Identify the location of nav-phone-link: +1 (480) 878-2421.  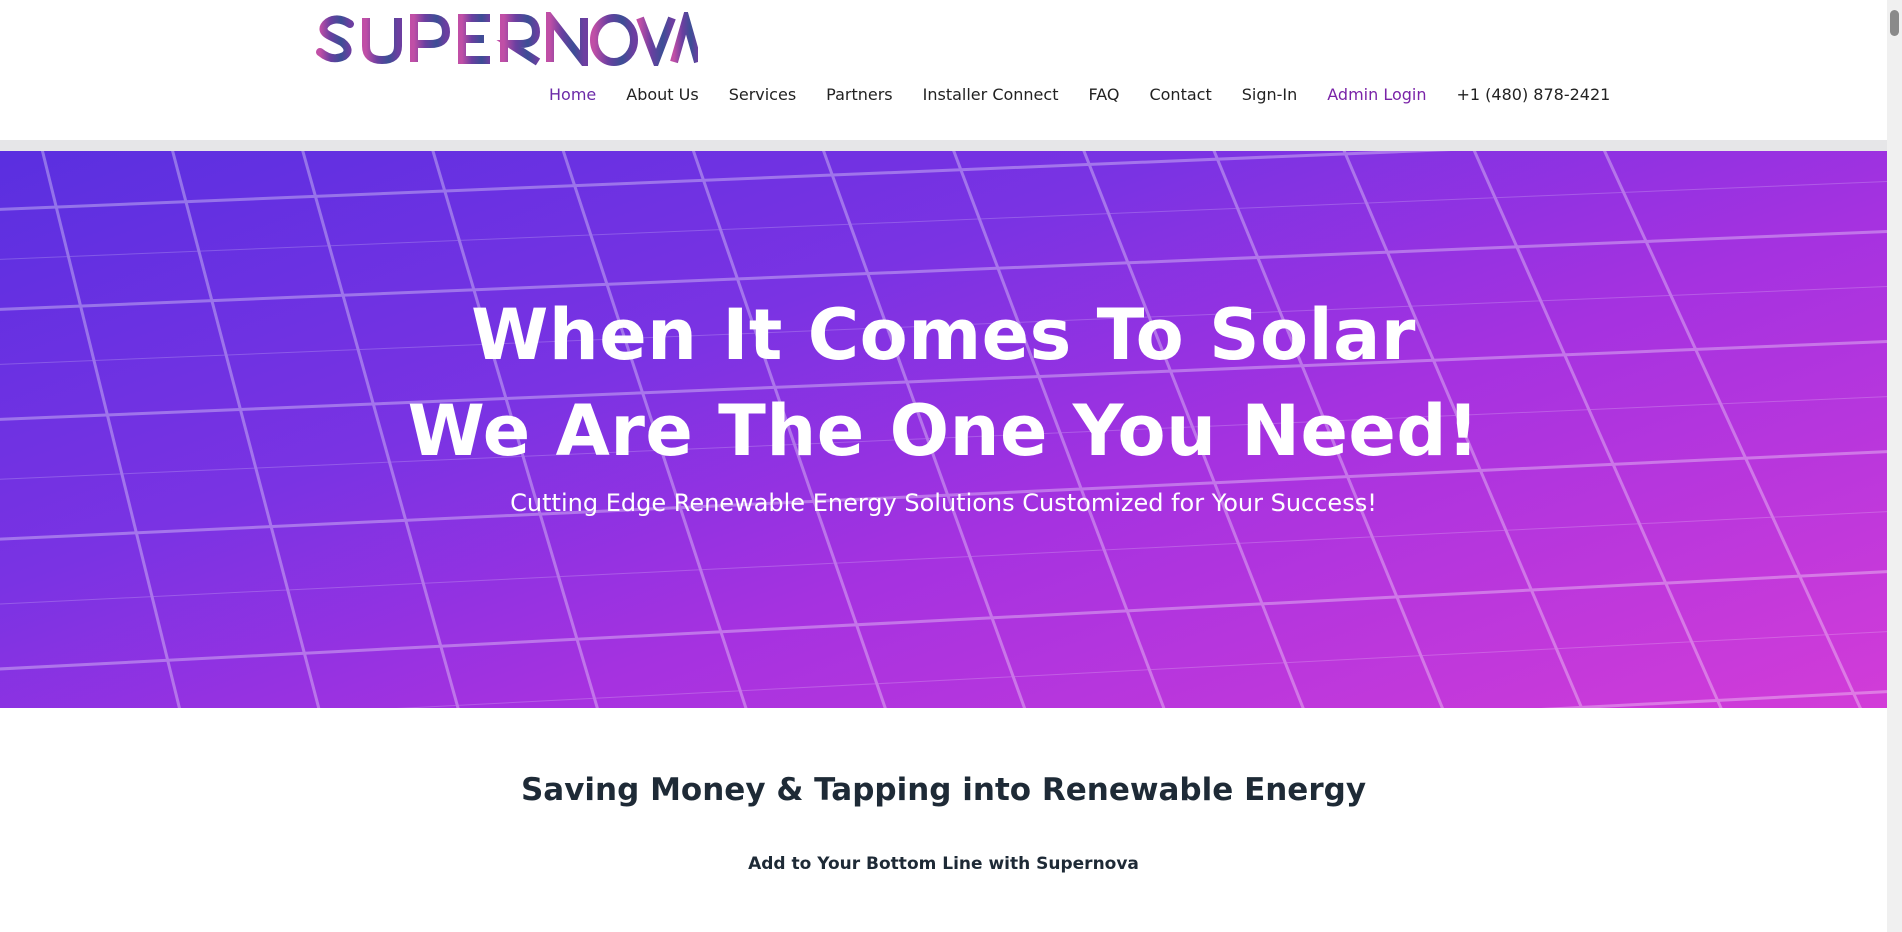
(1534, 95).